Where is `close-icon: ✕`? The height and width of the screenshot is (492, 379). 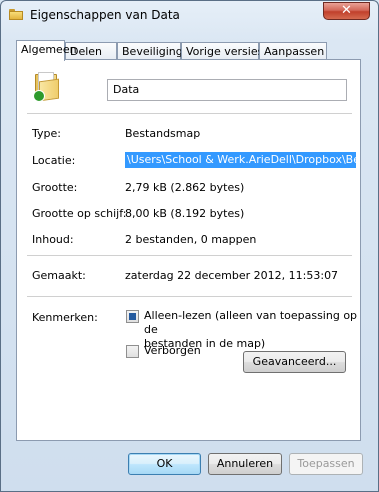
close-icon: ✕ is located at coordinates (346, 10).